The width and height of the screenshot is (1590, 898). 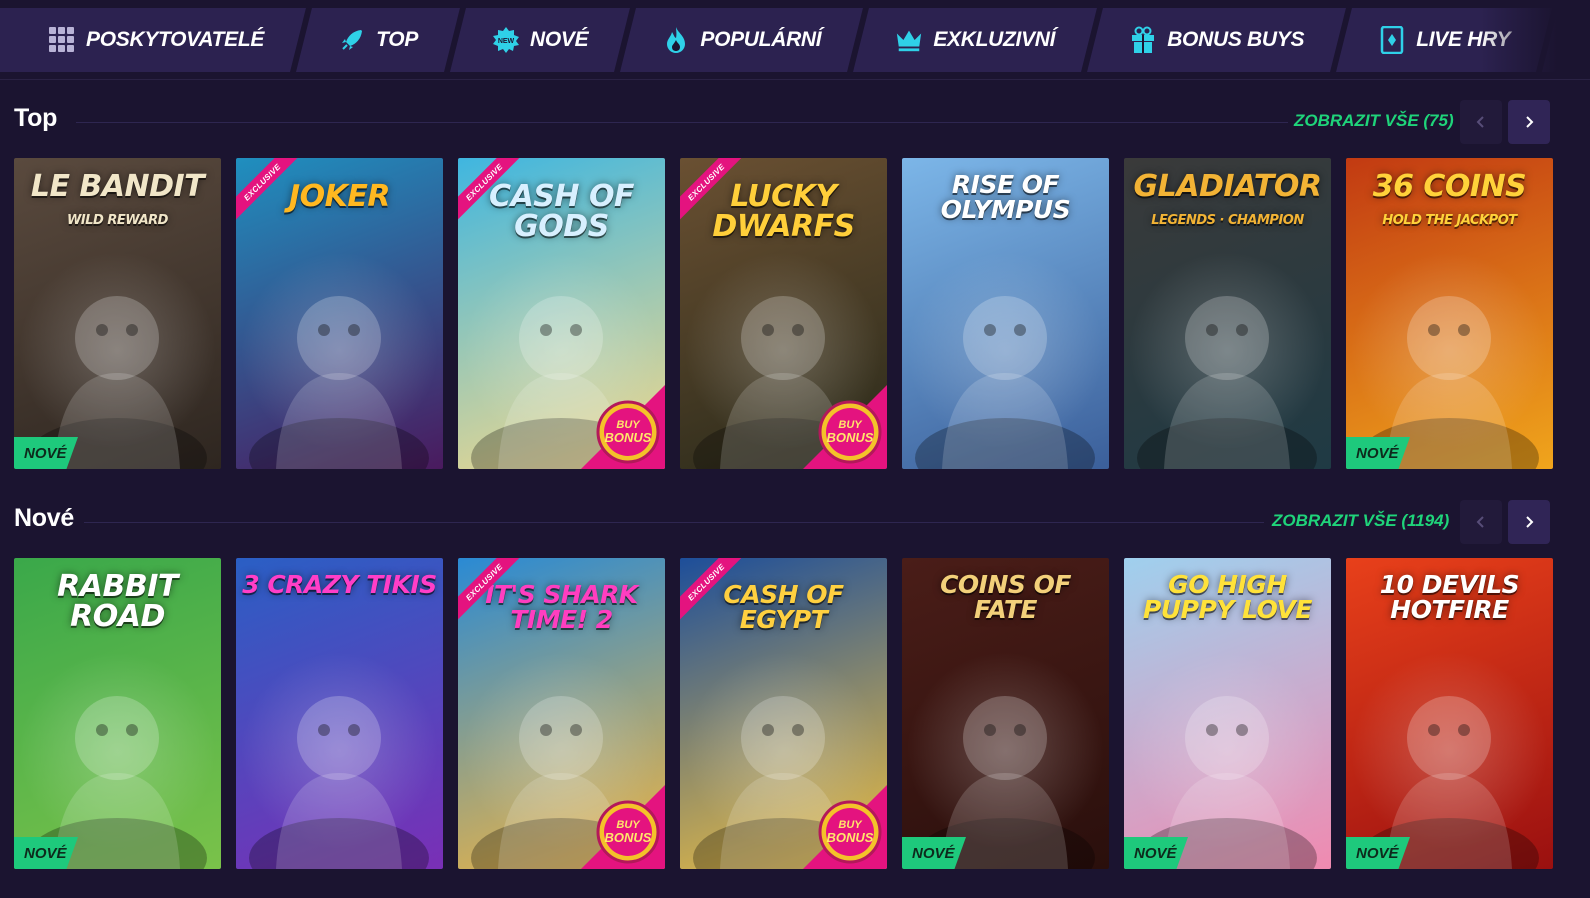 I want to click on game-title: CASH OF GODS, so click(x=561, y=211).